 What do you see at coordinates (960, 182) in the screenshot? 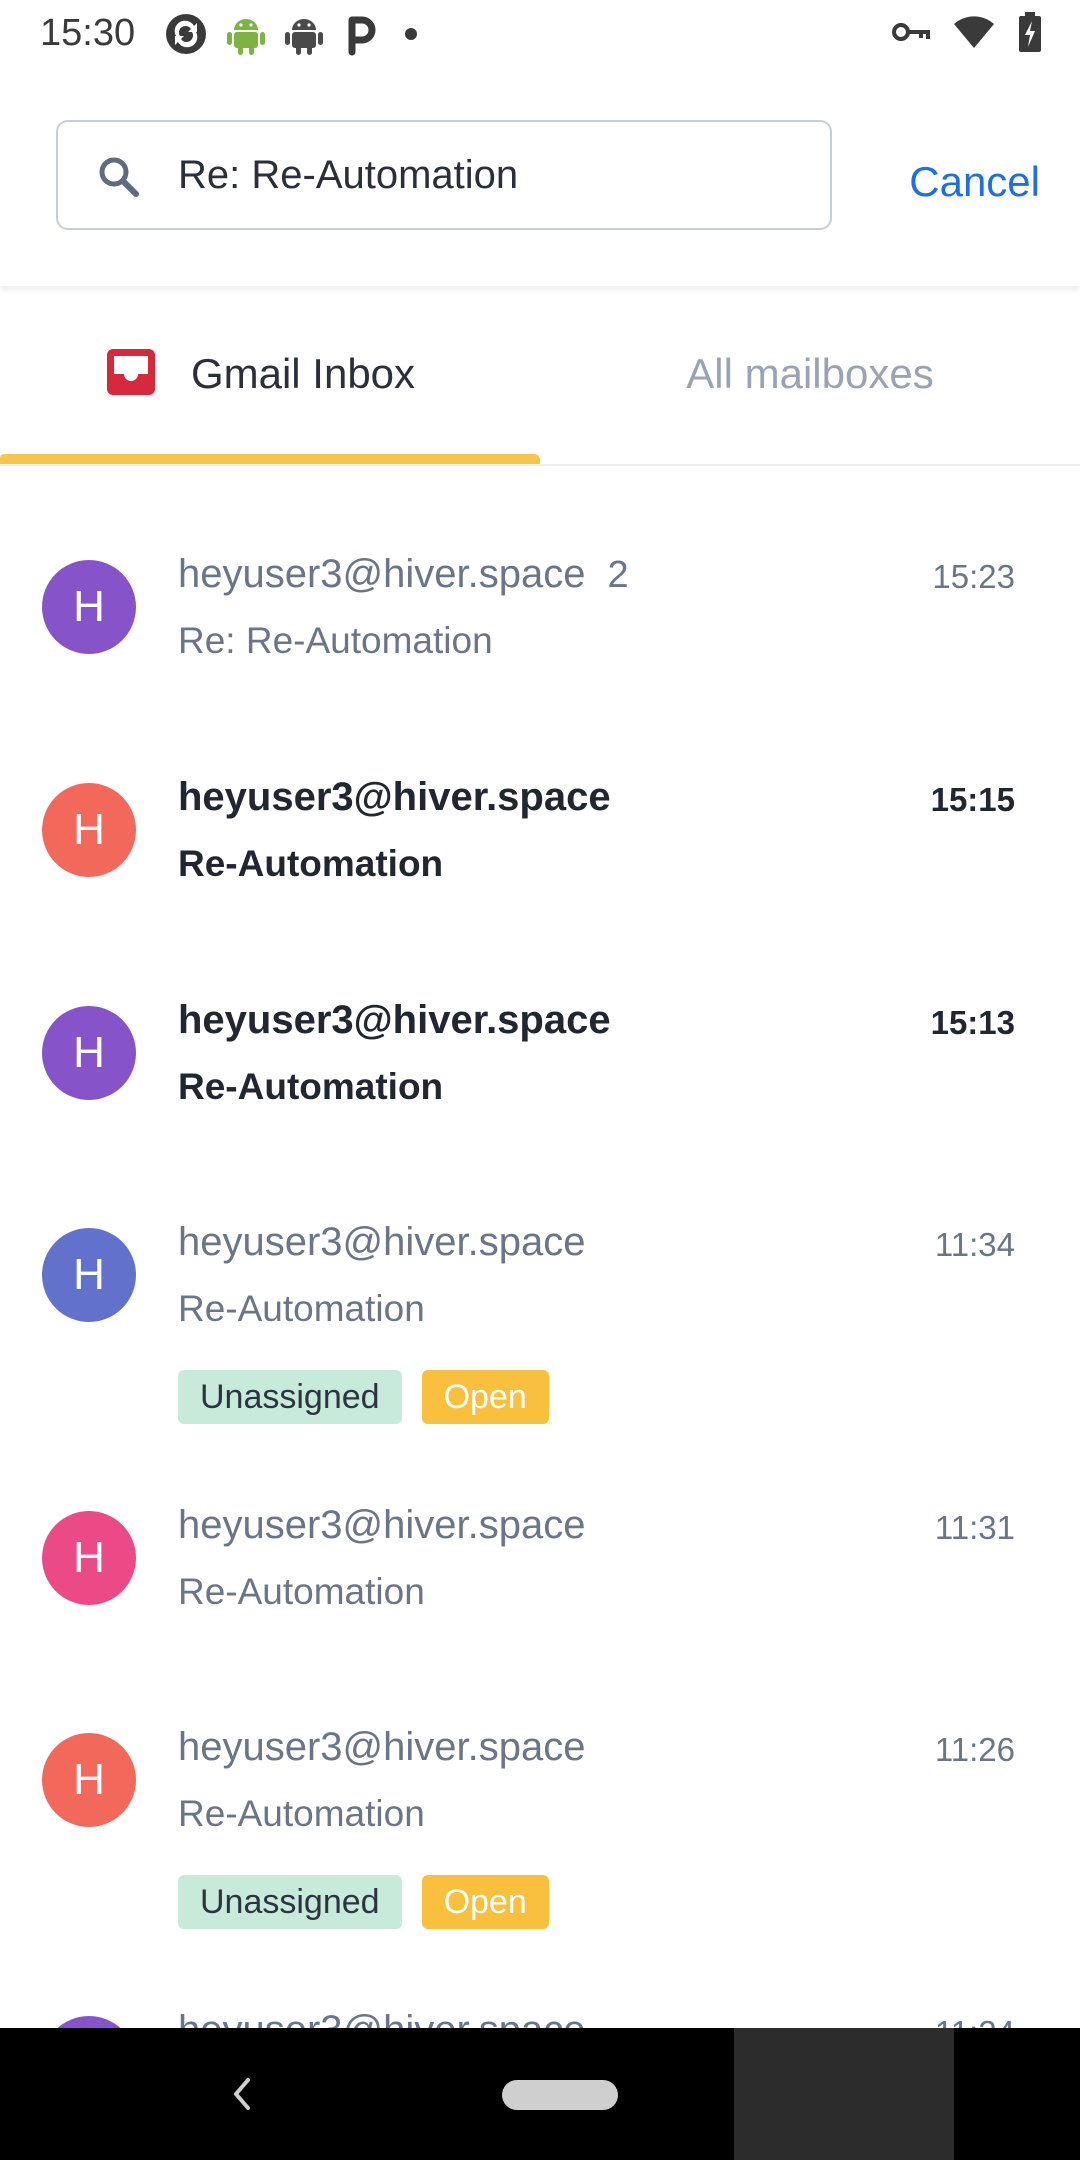
I see `cancel-button: Cancel` at bounding box center [960, 182].